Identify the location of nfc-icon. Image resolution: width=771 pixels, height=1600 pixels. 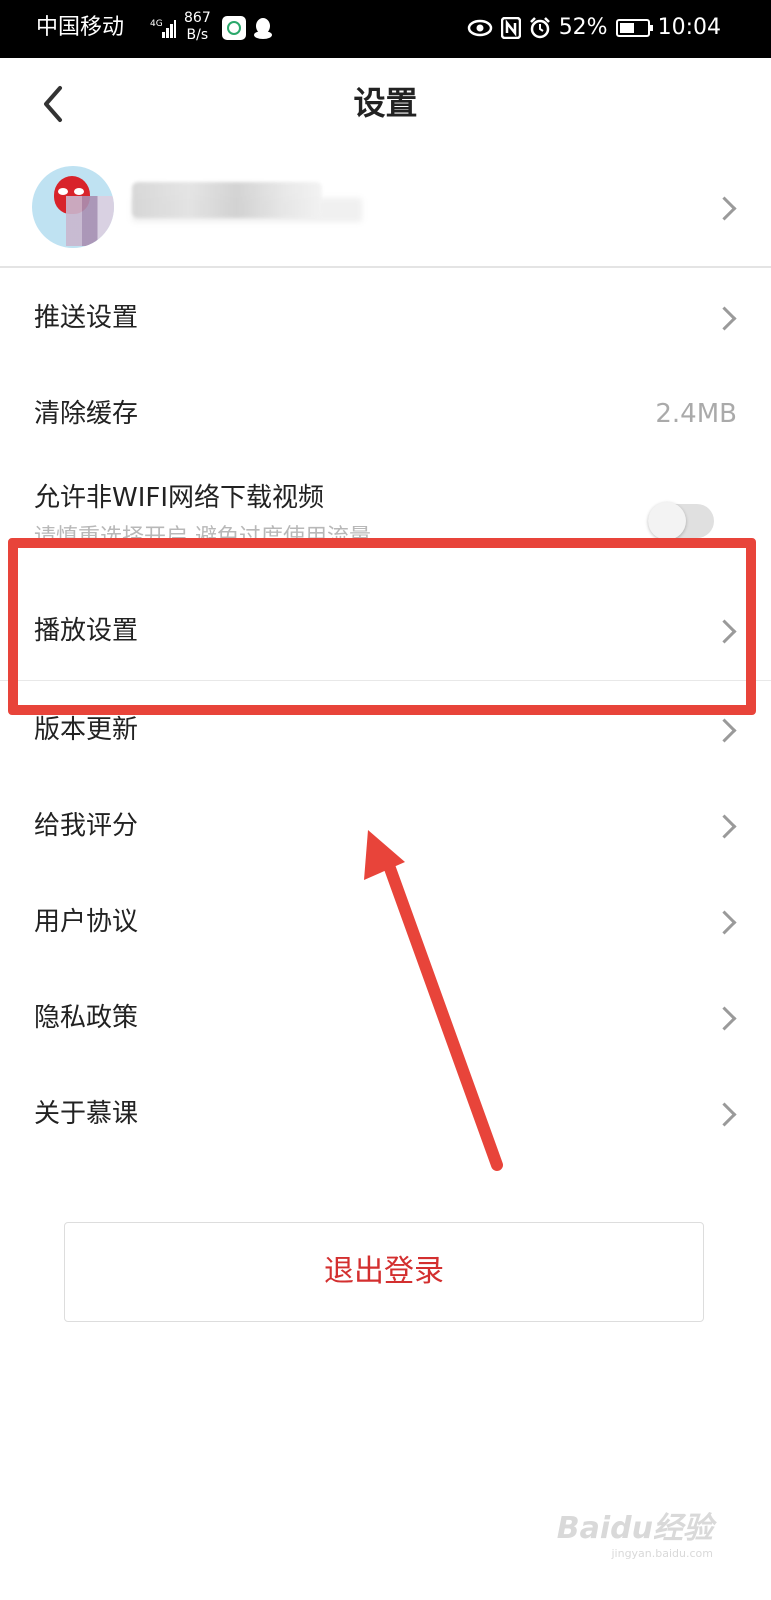
(510, 28).